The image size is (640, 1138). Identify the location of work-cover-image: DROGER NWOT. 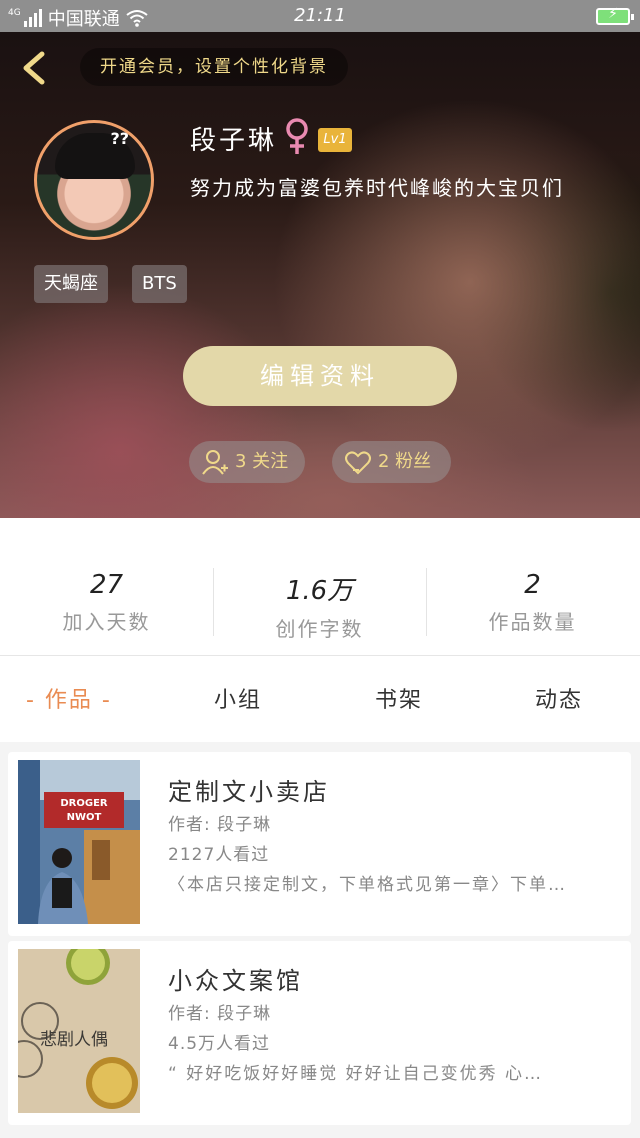
(79, 842).